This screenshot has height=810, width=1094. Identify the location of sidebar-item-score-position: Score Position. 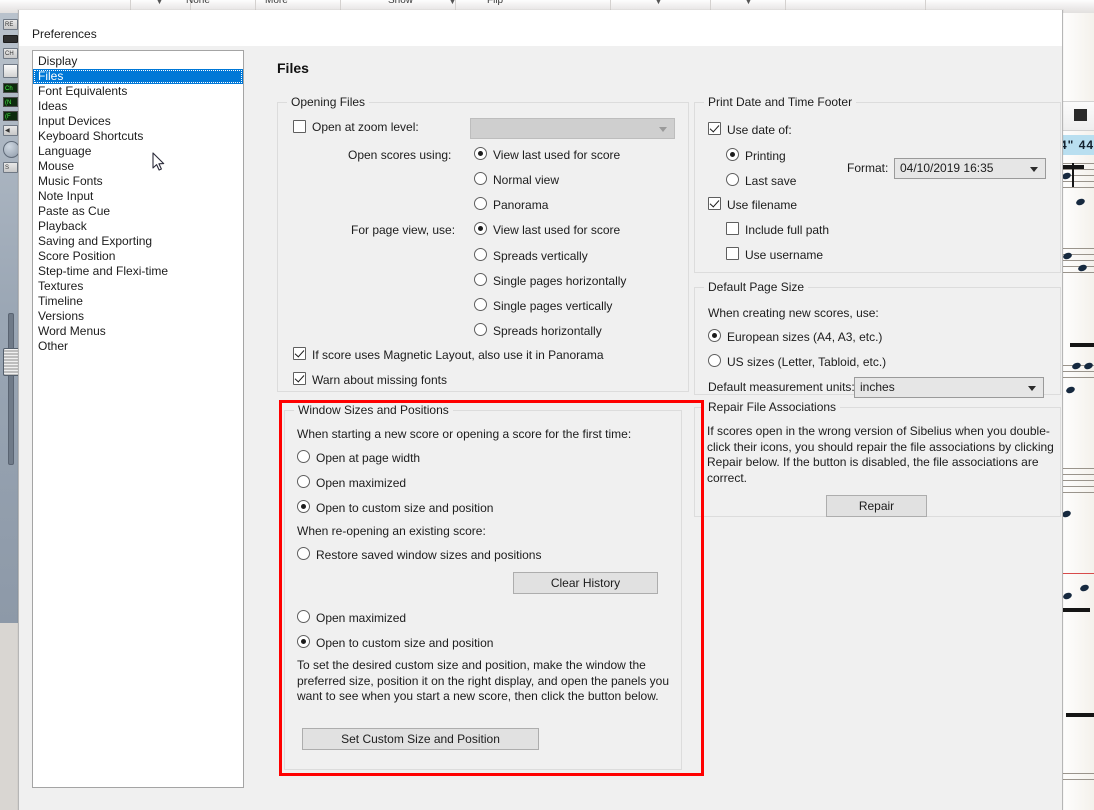
(138, 256).